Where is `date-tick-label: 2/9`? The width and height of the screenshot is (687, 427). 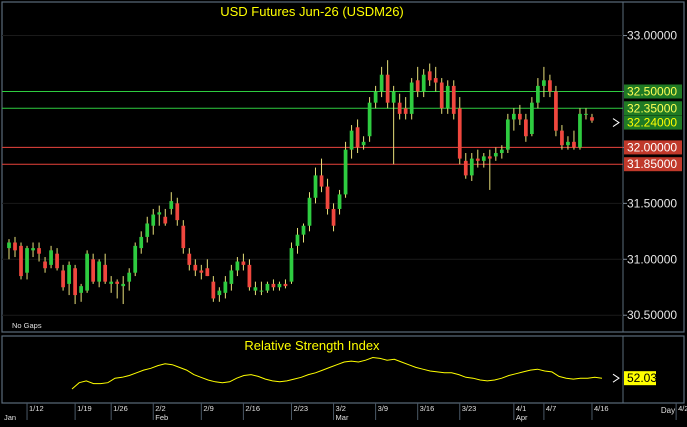
date-tick-label: 2/9 is located at coordinates (208, 408).